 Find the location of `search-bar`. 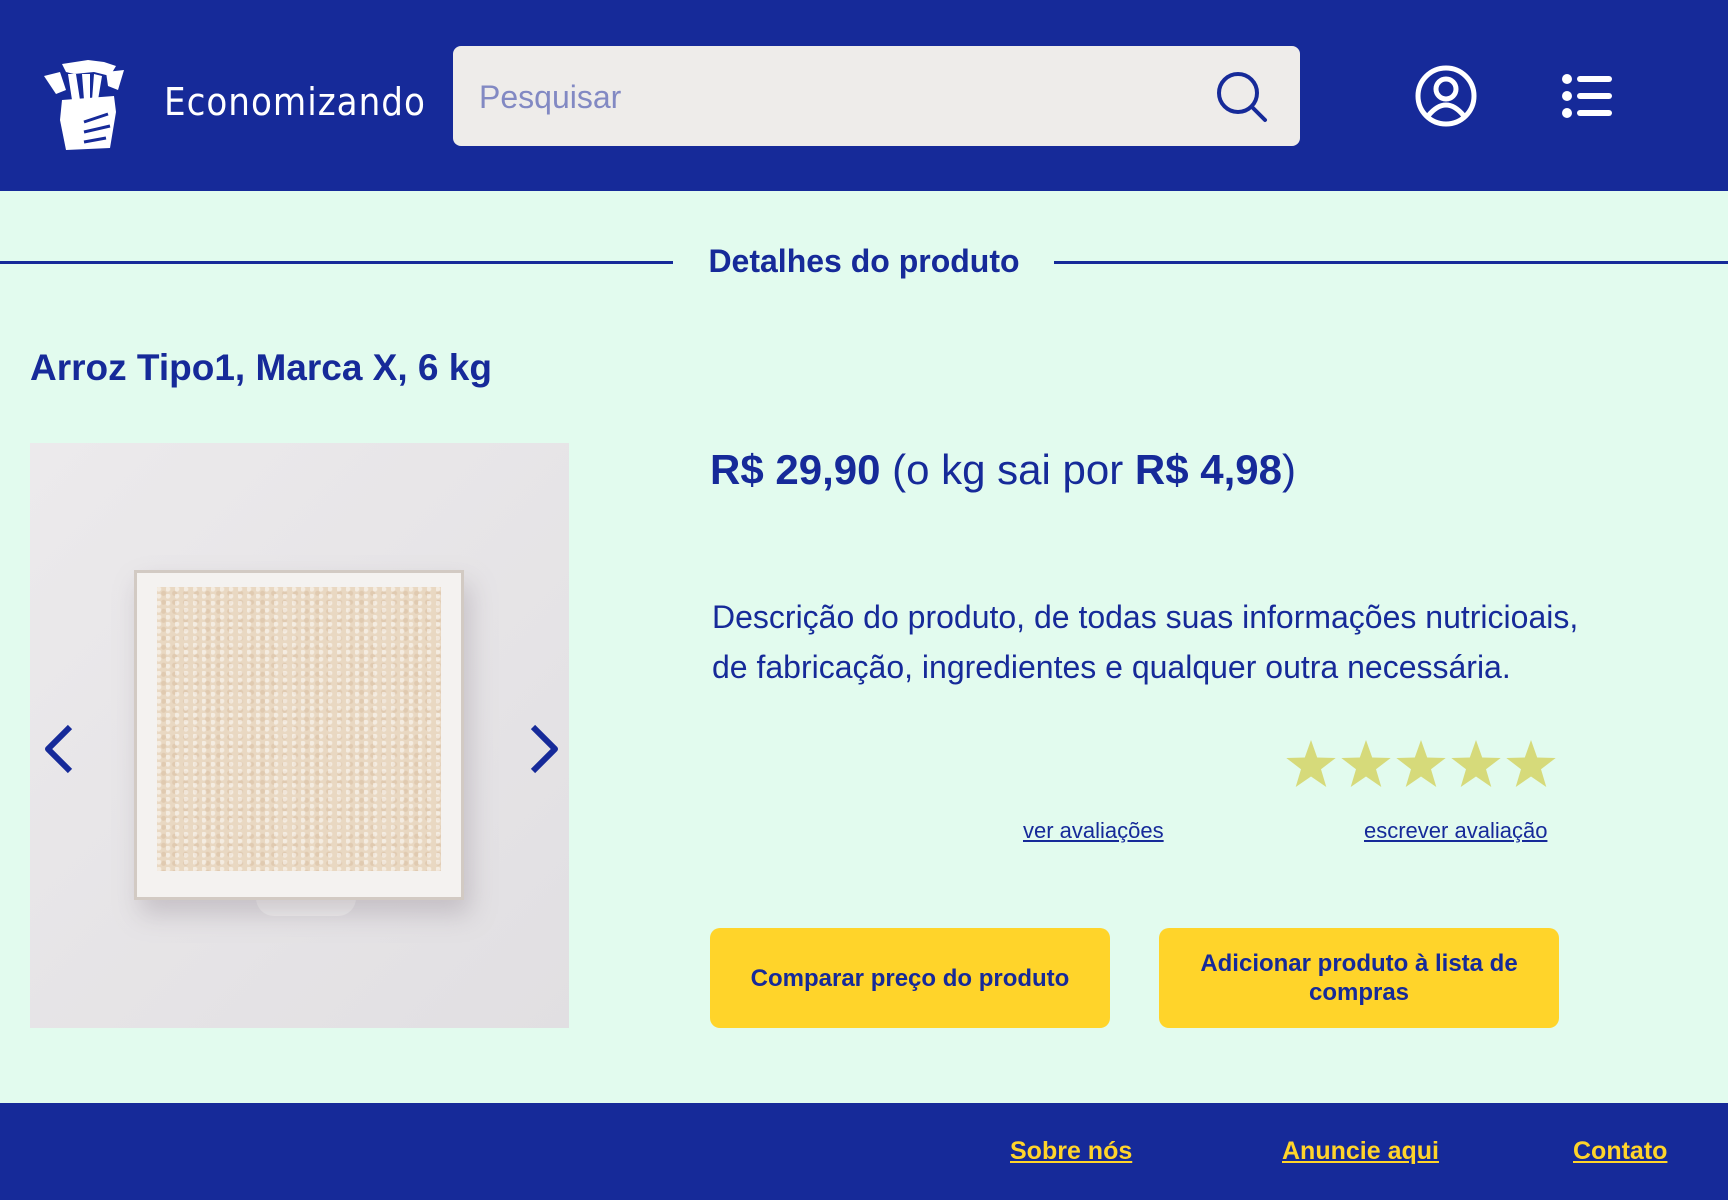

search-bar is located at coordinates (876, 97).